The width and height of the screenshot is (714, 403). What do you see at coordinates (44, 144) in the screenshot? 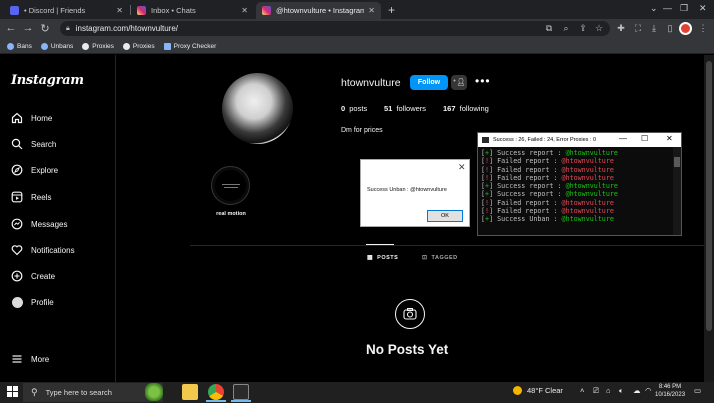
I see `sidebar-item-label: Search` at bounding box center [44, 144].